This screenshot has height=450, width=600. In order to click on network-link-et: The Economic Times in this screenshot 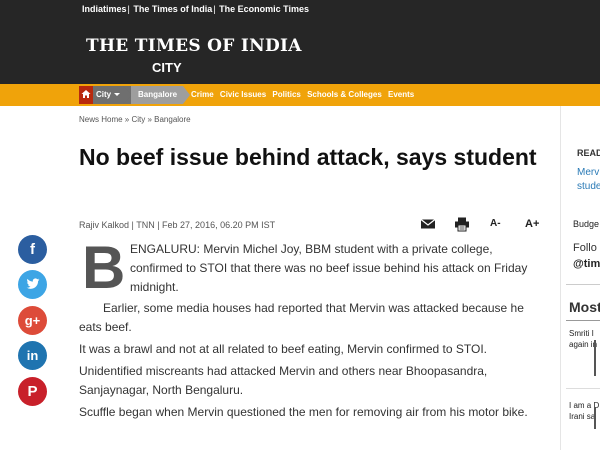, I will do `click(264, 9)`.